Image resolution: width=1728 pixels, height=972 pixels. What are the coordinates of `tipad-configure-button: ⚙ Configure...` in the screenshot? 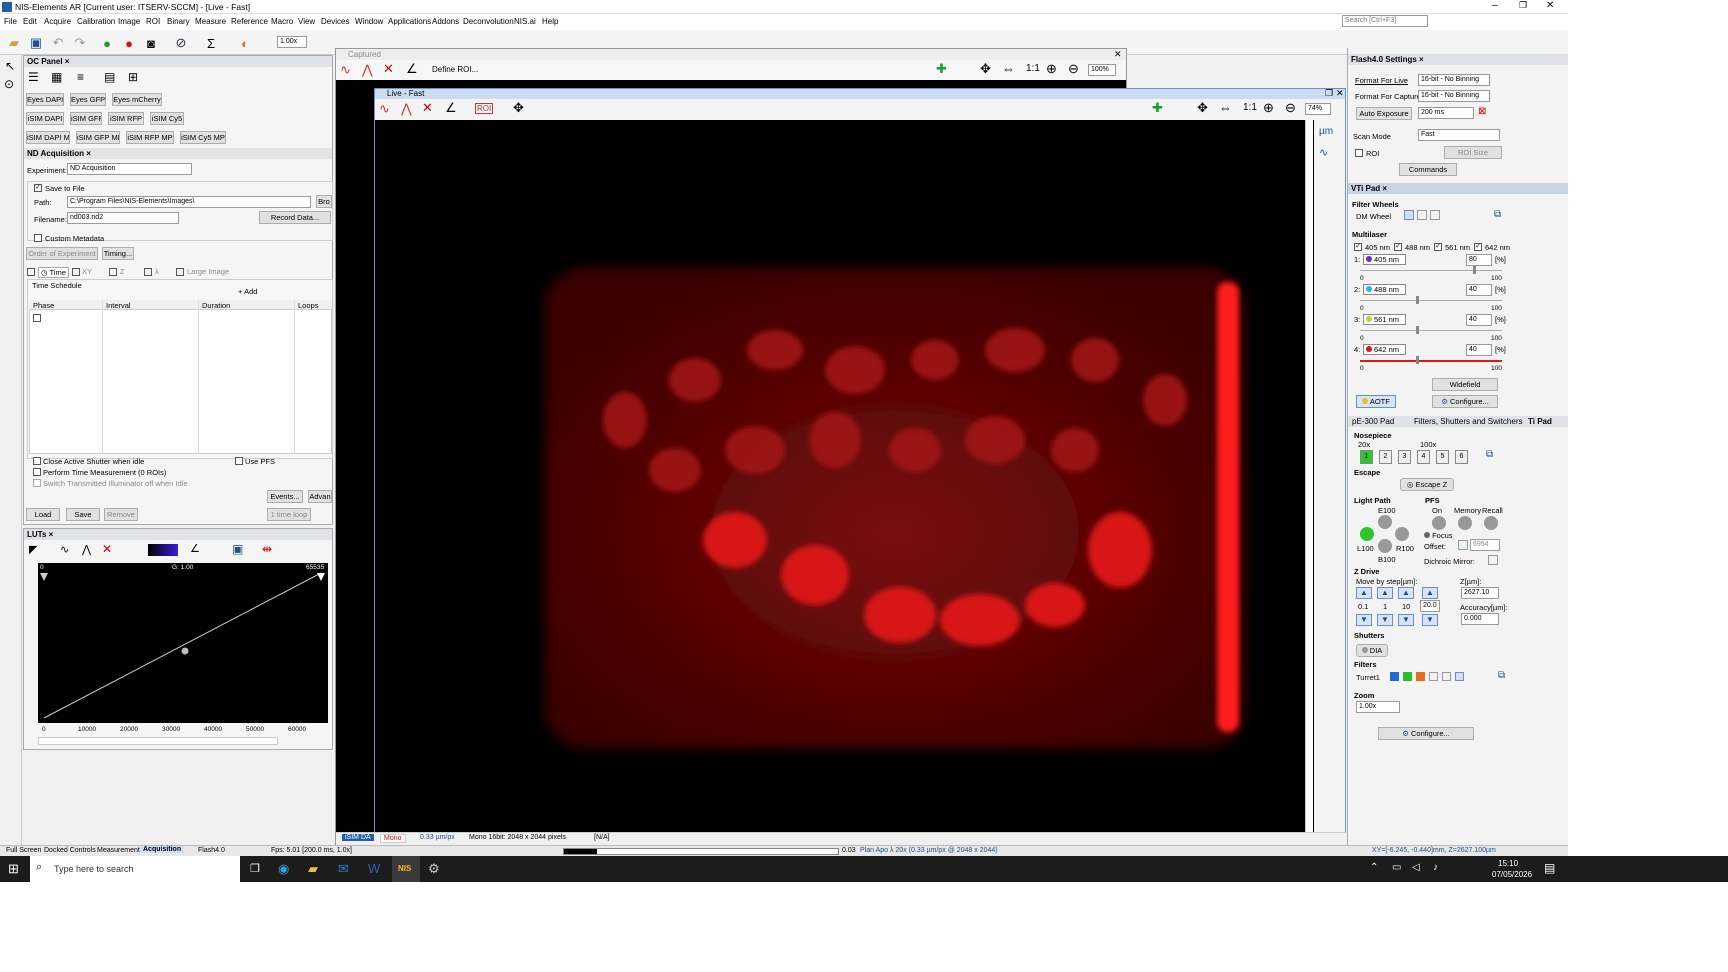 It's located at (1426, 733).